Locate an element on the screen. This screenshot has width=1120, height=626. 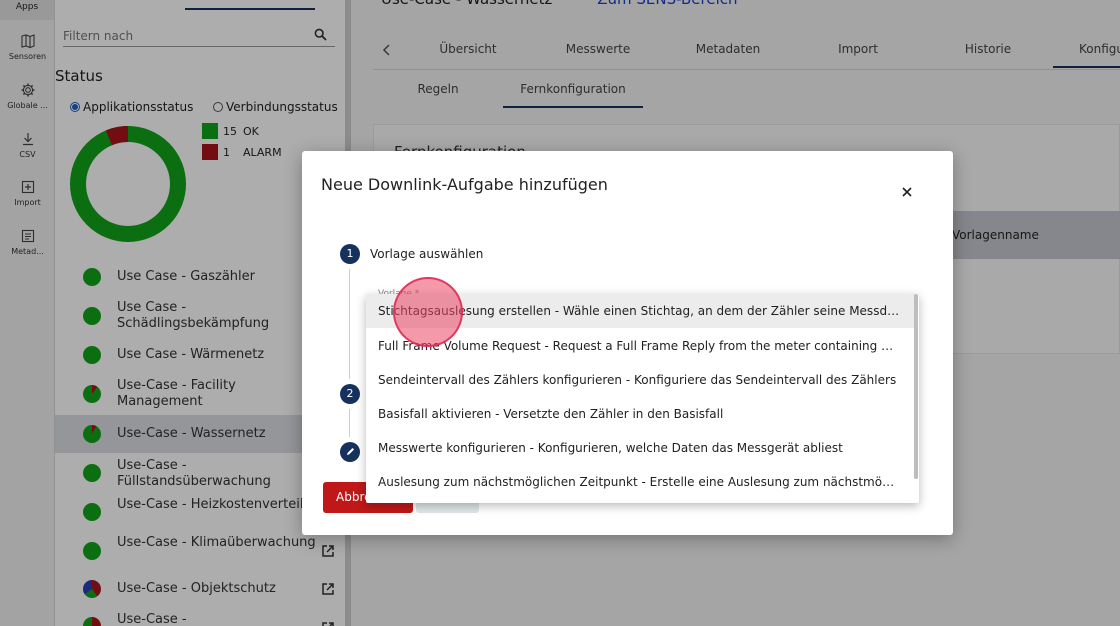
step-edit is located at coordinates (350, 452).